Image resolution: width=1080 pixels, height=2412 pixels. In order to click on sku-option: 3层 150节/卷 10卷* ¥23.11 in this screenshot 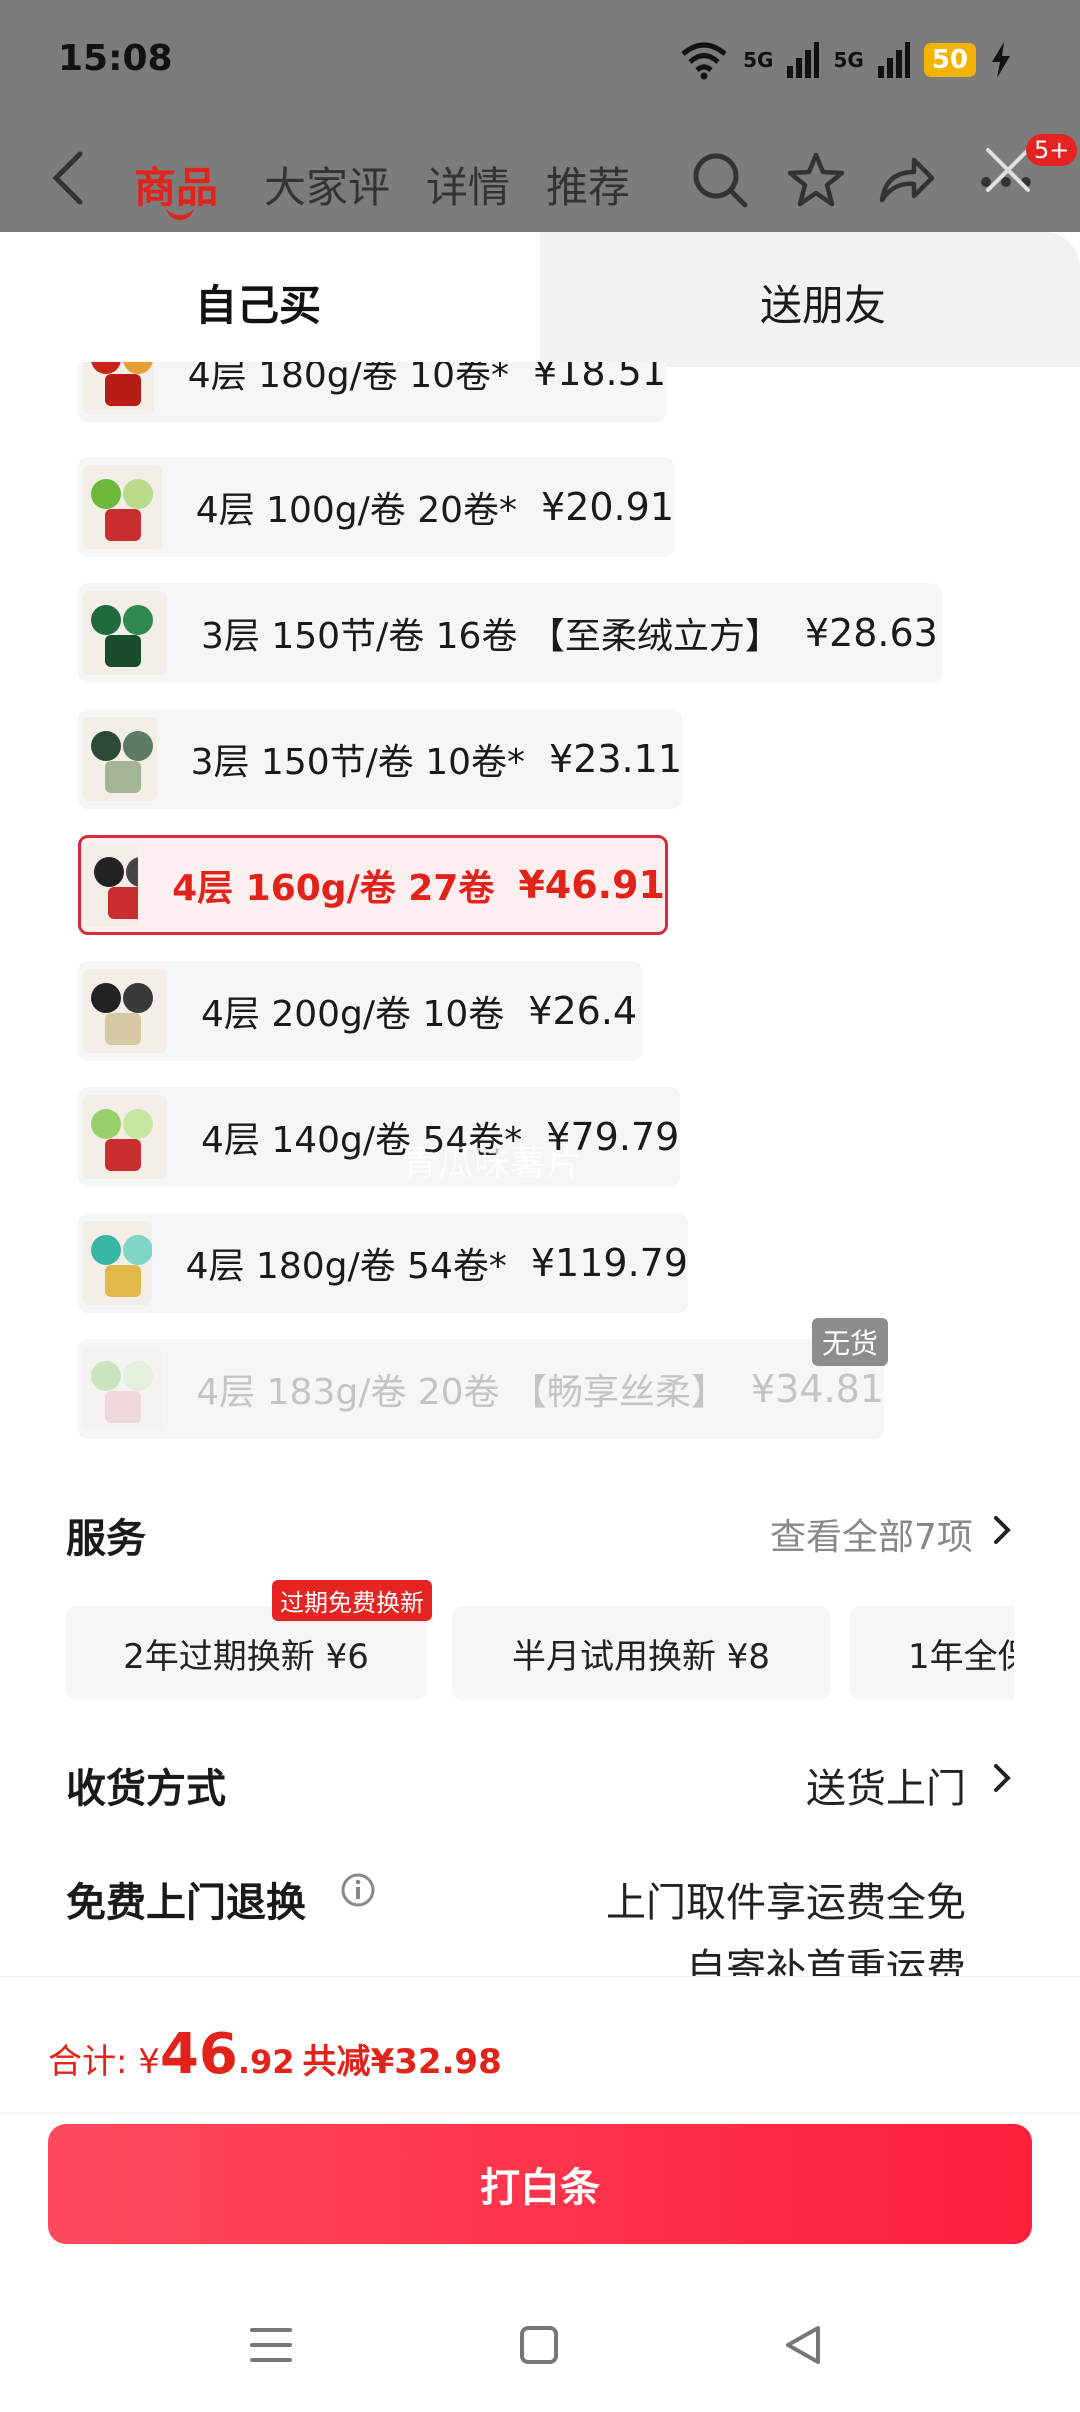, I will do `click(380, 759)`.